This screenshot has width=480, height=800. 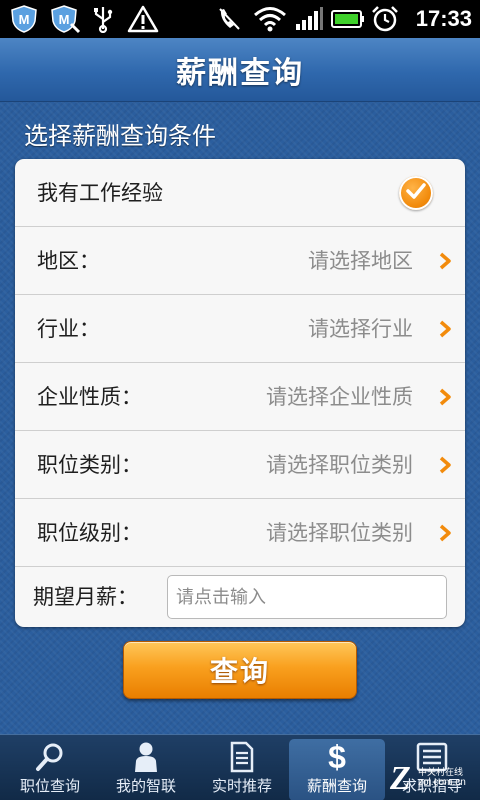 What do you see at coordinates (309, 19) in the screenshot?
I see `signal-icon` at bounding box center [309, 19].